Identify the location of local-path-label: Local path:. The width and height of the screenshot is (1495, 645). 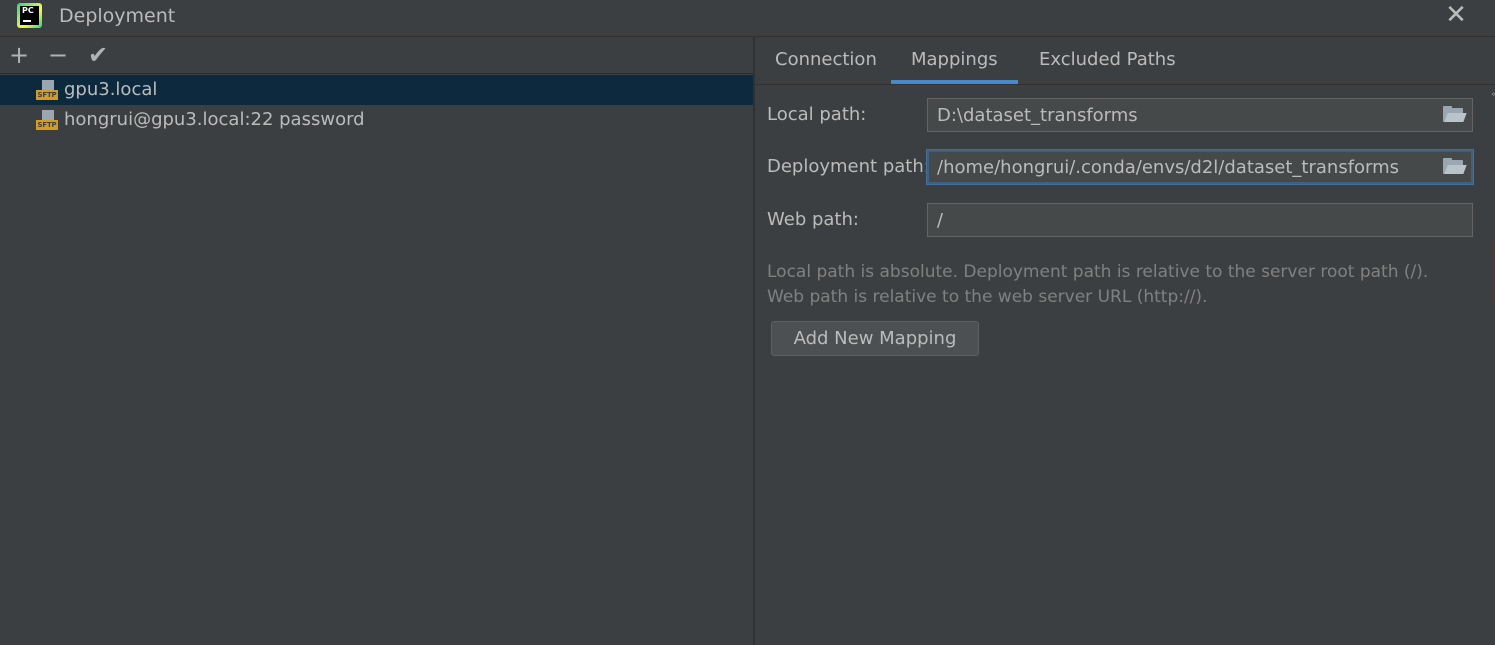
(817, 114).